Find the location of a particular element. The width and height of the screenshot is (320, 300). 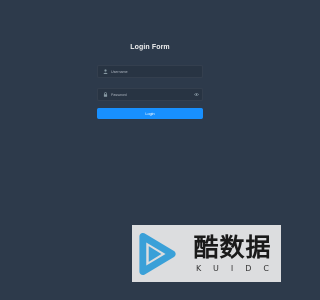

login-button: Login is located at coordinates (150, 113).